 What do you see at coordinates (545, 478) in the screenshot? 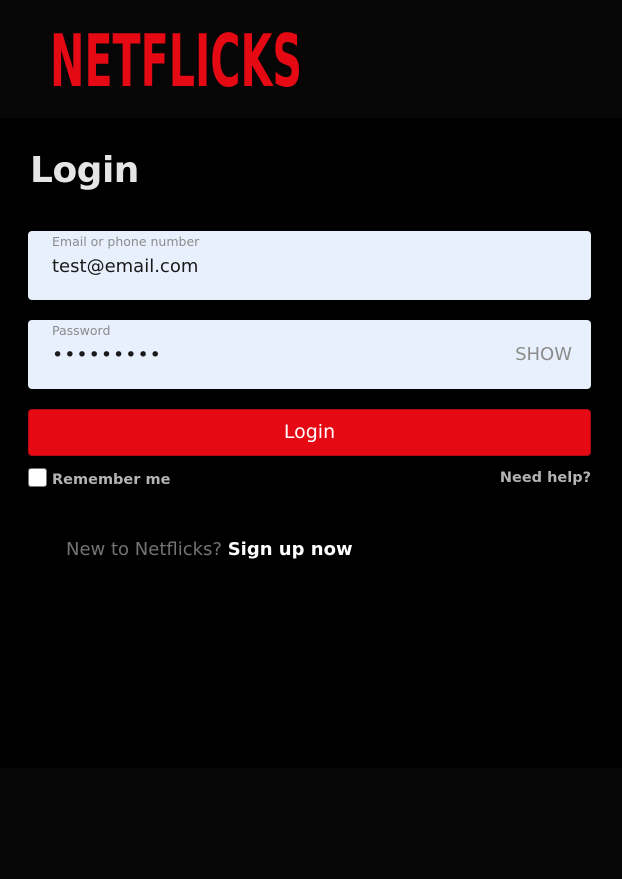
I see `need-help-link: Need help?` at bounding box center [545, 478].